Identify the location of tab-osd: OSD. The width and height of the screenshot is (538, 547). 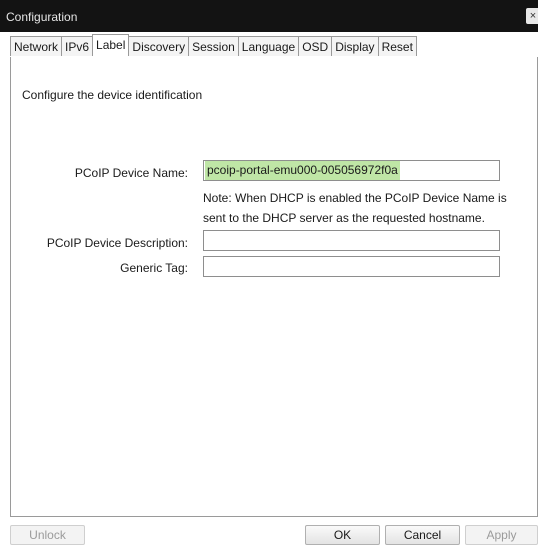
(315, 46).